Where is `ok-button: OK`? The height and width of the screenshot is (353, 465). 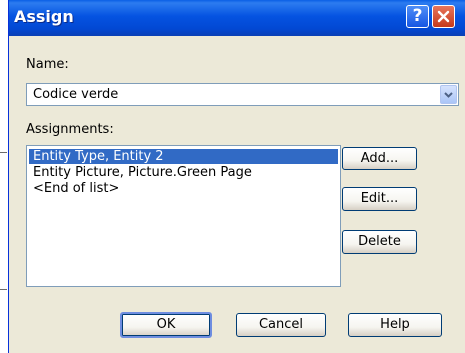 ok-button: OK is located at coordinates (166, 325).